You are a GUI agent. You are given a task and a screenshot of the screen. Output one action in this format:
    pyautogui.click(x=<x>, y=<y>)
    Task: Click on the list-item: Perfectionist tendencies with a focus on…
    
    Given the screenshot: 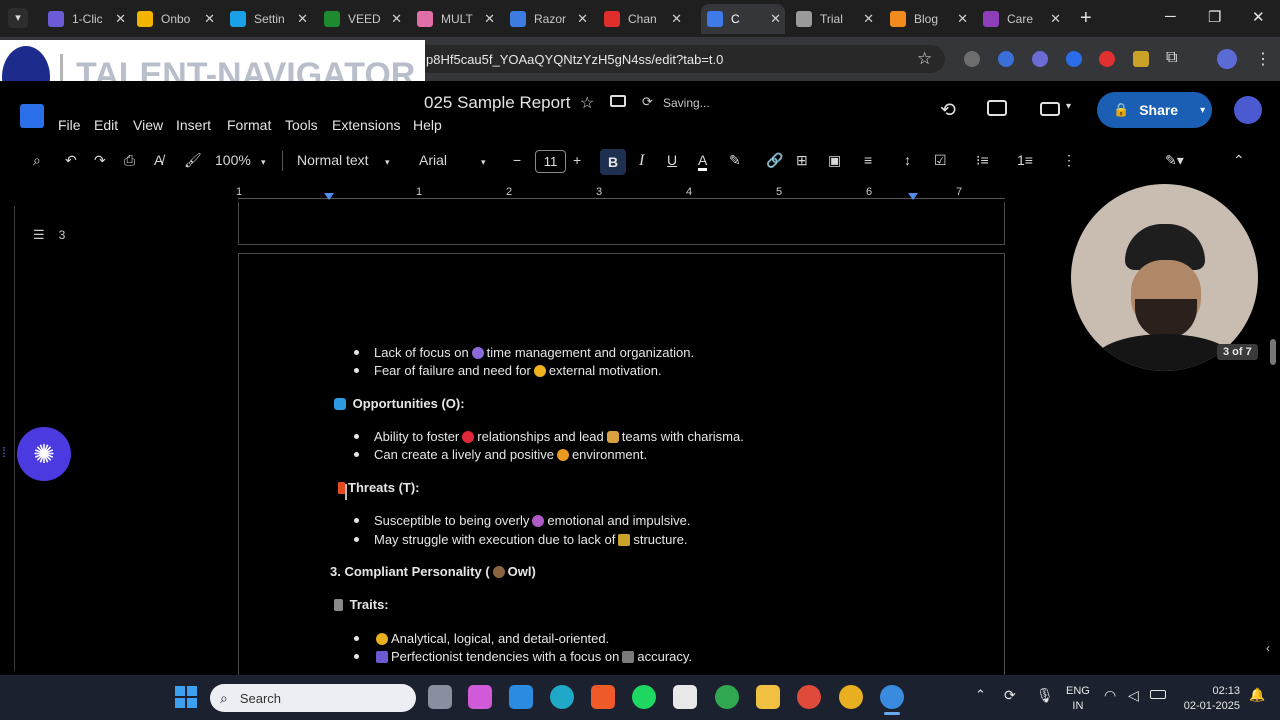 What is the action you would take?
    pyautogui.click(x=533, y=656)
    